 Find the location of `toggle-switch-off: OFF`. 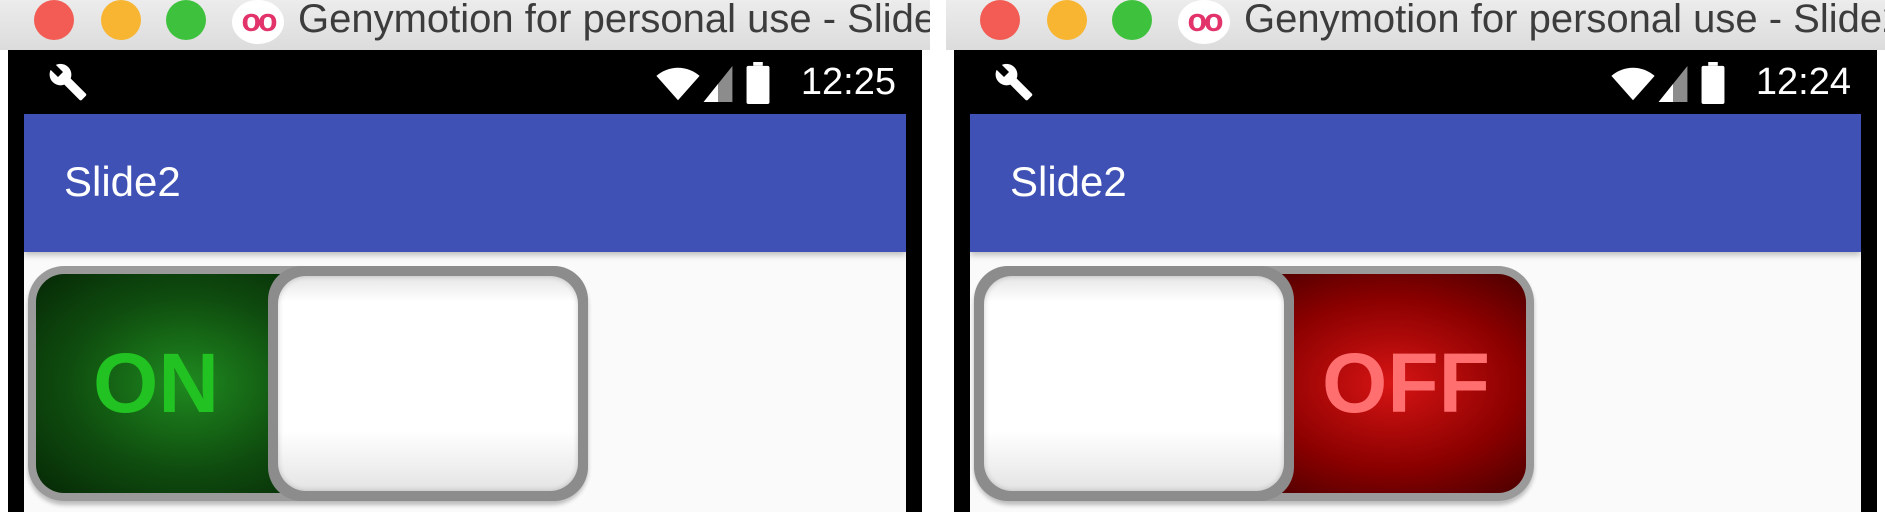

toggle-switch-off: OFF is located at coordinates (1254, 383).